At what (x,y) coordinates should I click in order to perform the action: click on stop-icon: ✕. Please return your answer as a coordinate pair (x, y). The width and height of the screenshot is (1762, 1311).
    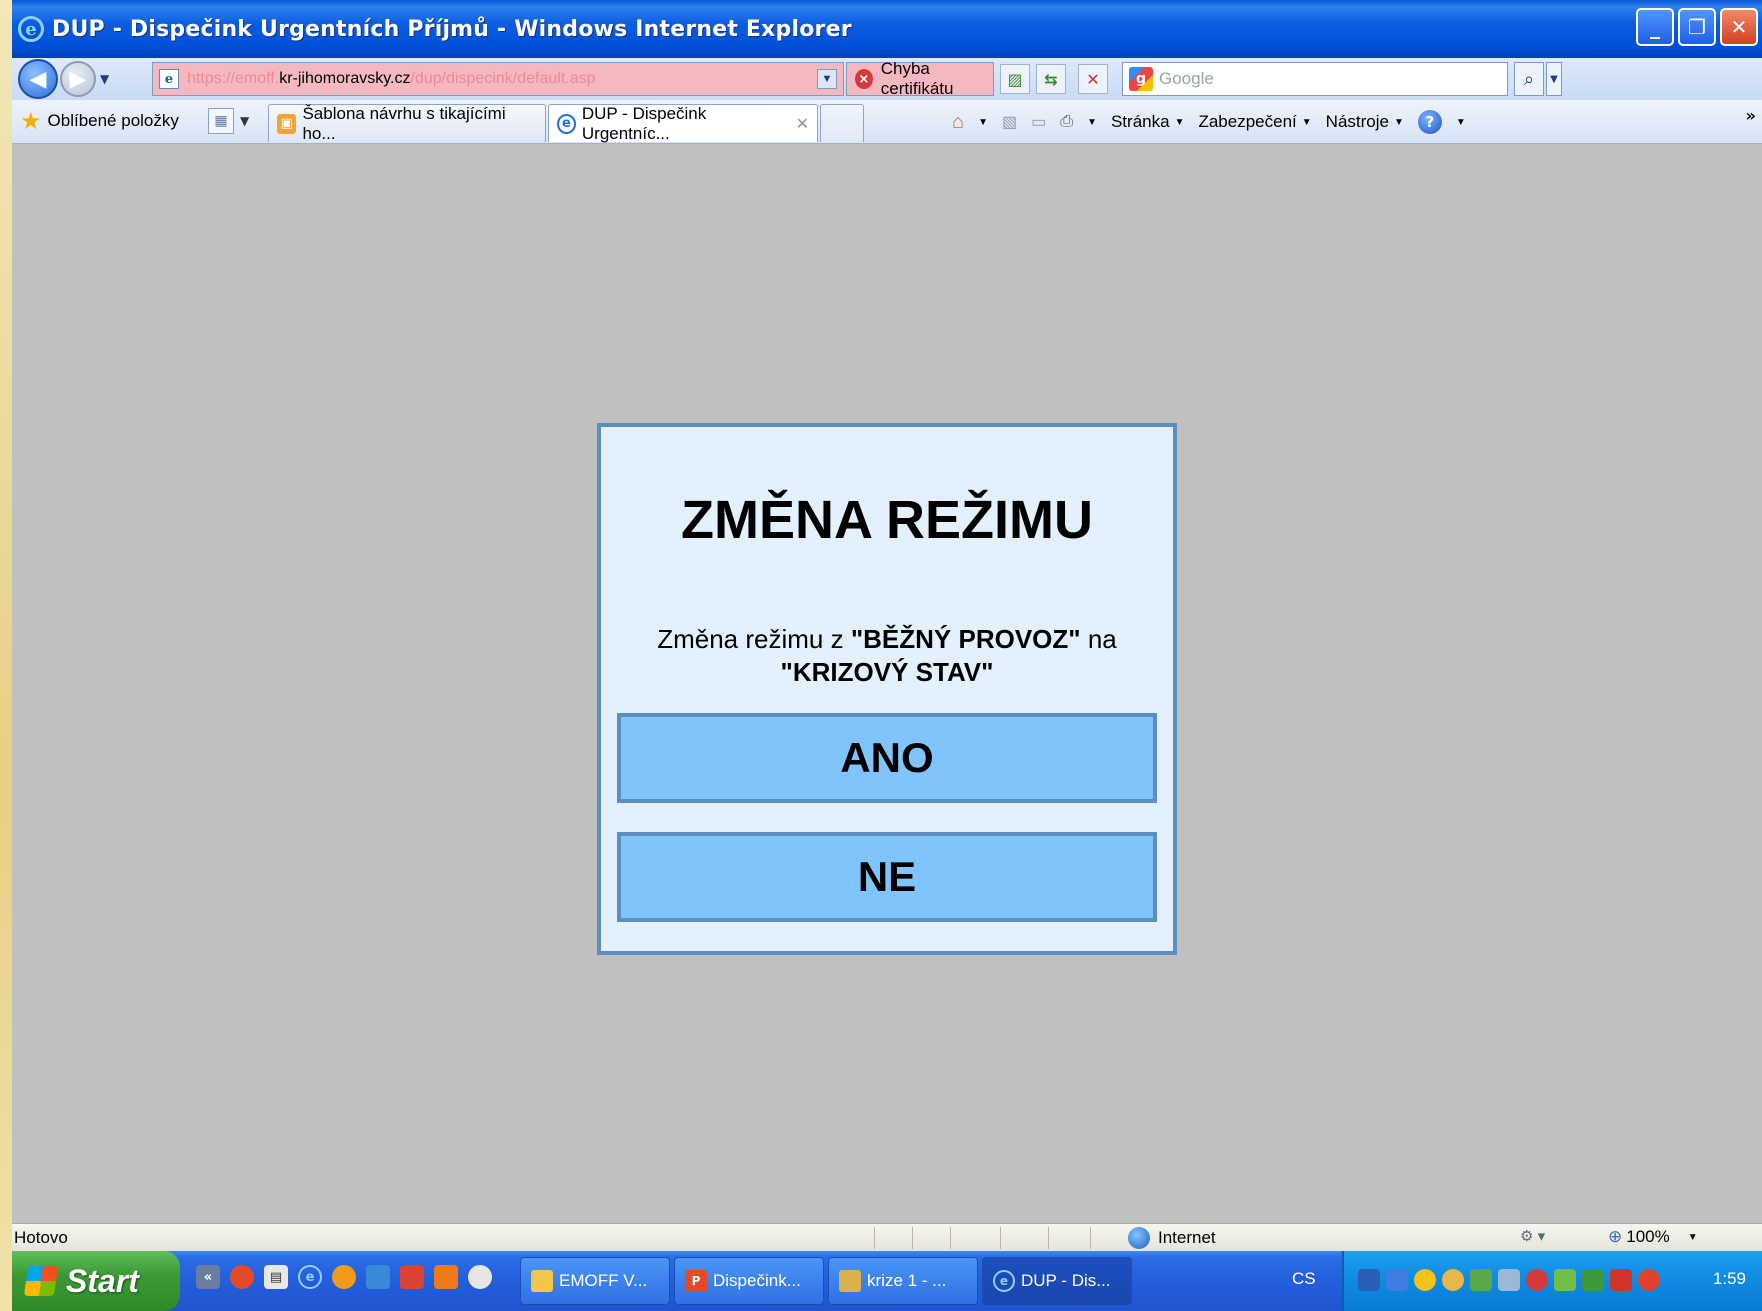
    Looking at the image, I should click on (1093, 79).